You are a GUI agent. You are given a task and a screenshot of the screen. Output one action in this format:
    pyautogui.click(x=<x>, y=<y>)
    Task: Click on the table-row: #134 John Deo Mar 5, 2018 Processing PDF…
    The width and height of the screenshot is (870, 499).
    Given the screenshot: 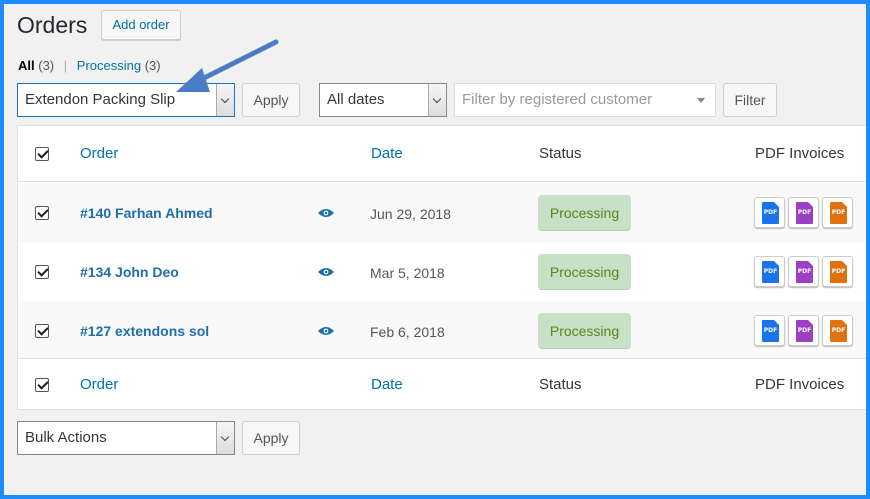 What is the action you would take?
    pyautogui.click(x=442, y=271)
    